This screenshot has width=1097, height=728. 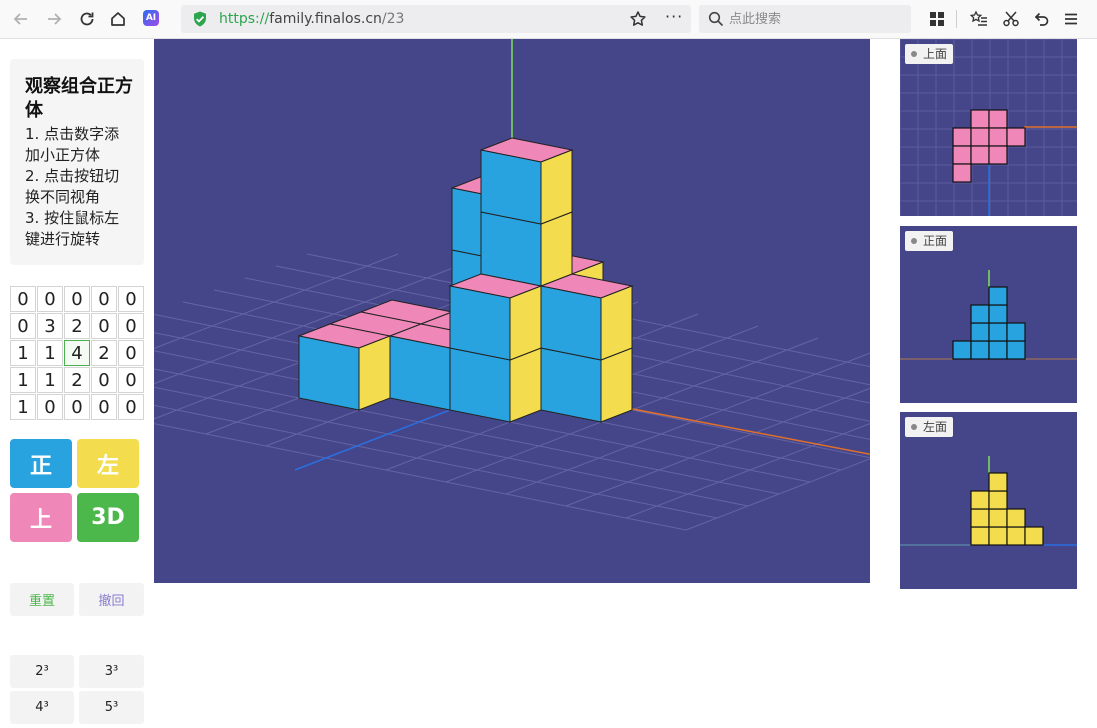 What do you see at coordinates (814, 19) in the screenshot?
I see `search-input` at bounding box center [814, 19].